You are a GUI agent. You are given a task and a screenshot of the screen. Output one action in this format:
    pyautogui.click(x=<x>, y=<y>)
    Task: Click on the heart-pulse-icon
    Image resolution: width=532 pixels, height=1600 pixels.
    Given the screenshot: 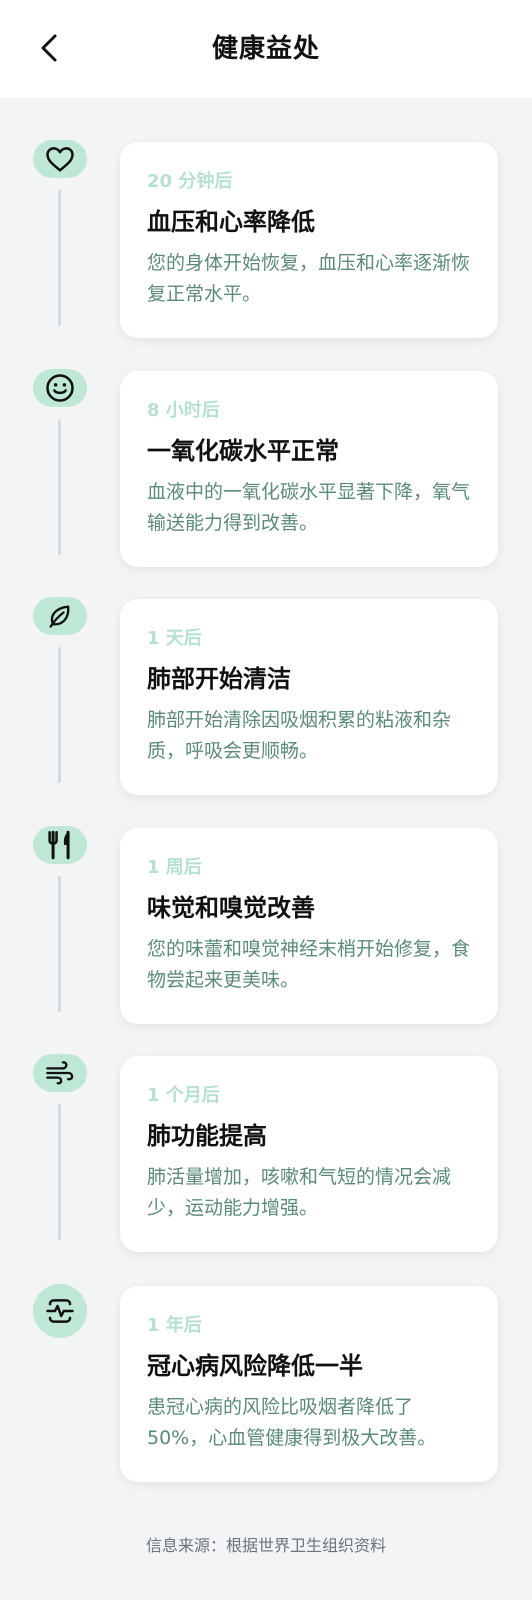 What is the action you would take?
    pyautogui.click(x=60, y=1311)
    